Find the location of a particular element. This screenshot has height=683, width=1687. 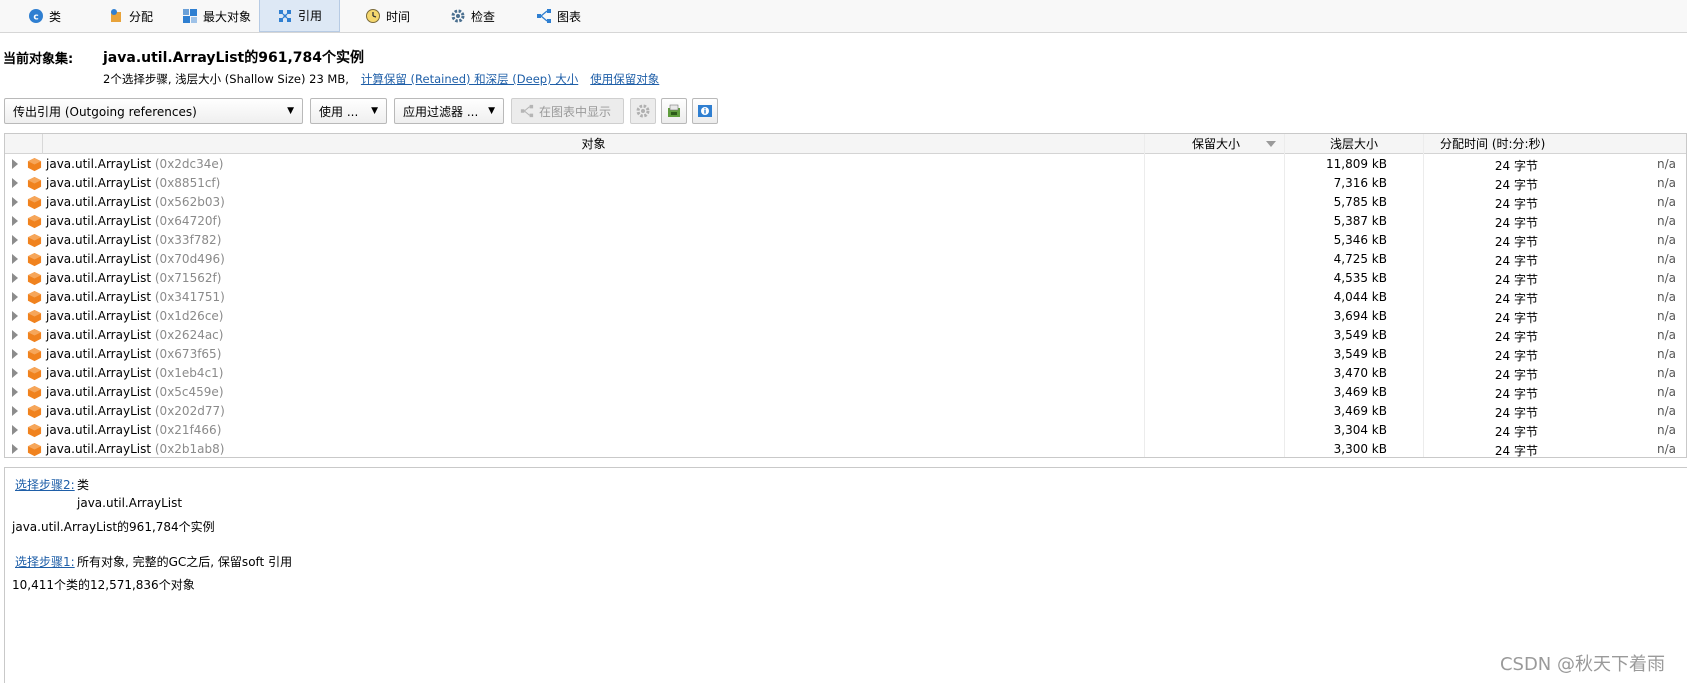

show-in-graph-label: 在图表中显示 is located at coordinates (575, 111).